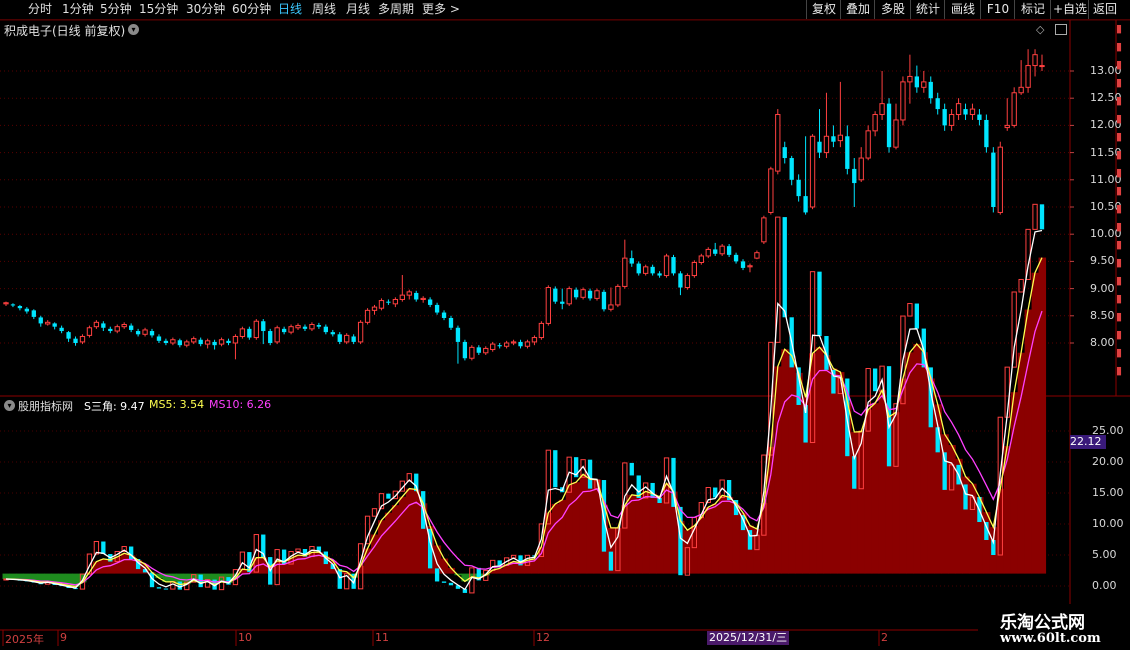 This screenshot has width=1130, height=650. What do you see at coordinates (78, 9) in the screenshot?
I see `period-tab-1: 1分钟` at bounding box center [78, 9].